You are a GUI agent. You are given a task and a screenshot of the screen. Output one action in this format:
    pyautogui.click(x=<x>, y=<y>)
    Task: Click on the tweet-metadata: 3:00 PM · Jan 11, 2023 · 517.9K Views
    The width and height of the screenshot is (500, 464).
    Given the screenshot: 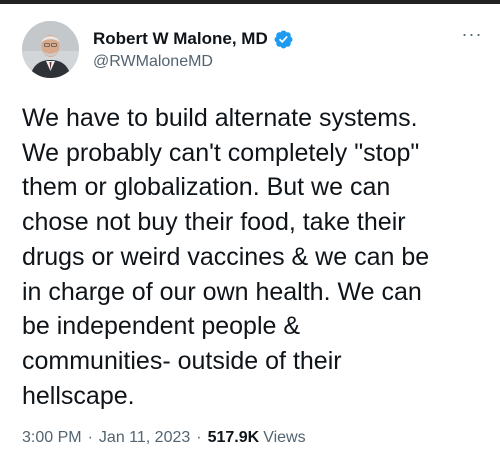 What is the action you would take?
    pyautogui.click(x=164, y=438)
    